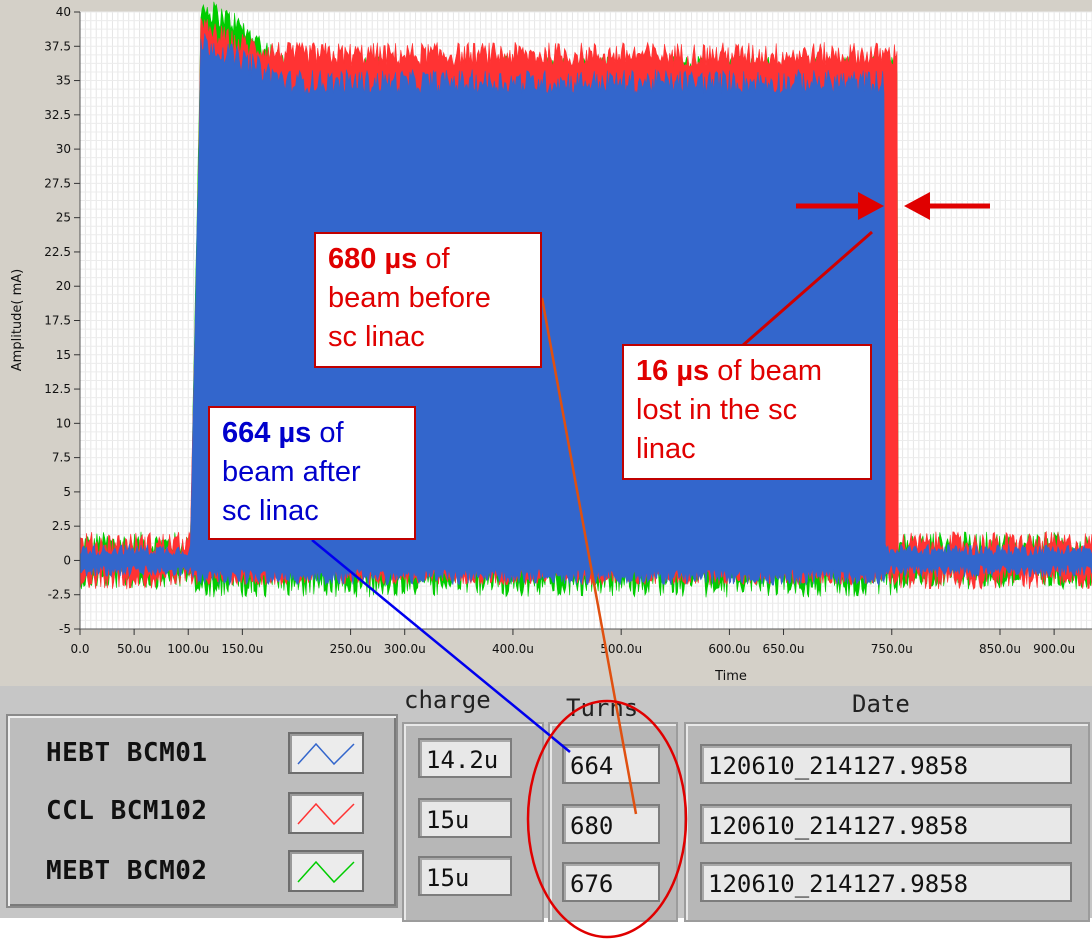 This screenshot has width=1092, height=949. Describe the element at coordinates (63, 149) in the screenshot. I see `y-tick-label: 30` at that location.